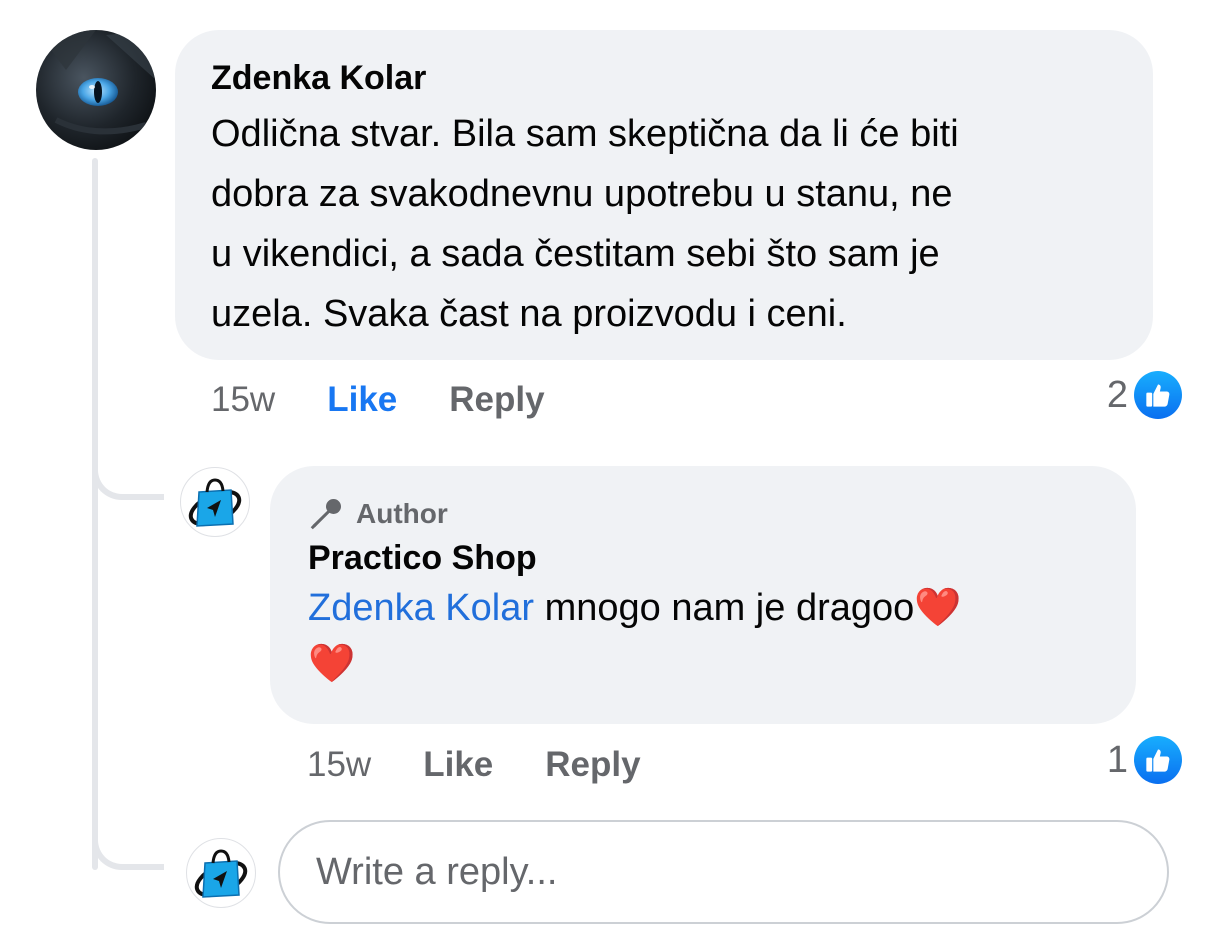 The image size is (1206, 940). I want to click on microphone-icon, so click(325, 514).